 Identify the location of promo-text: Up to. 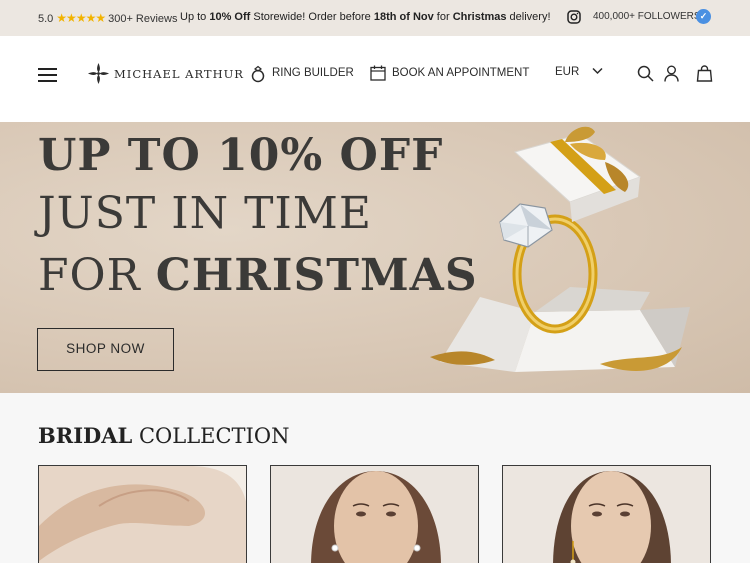
(195, 17).